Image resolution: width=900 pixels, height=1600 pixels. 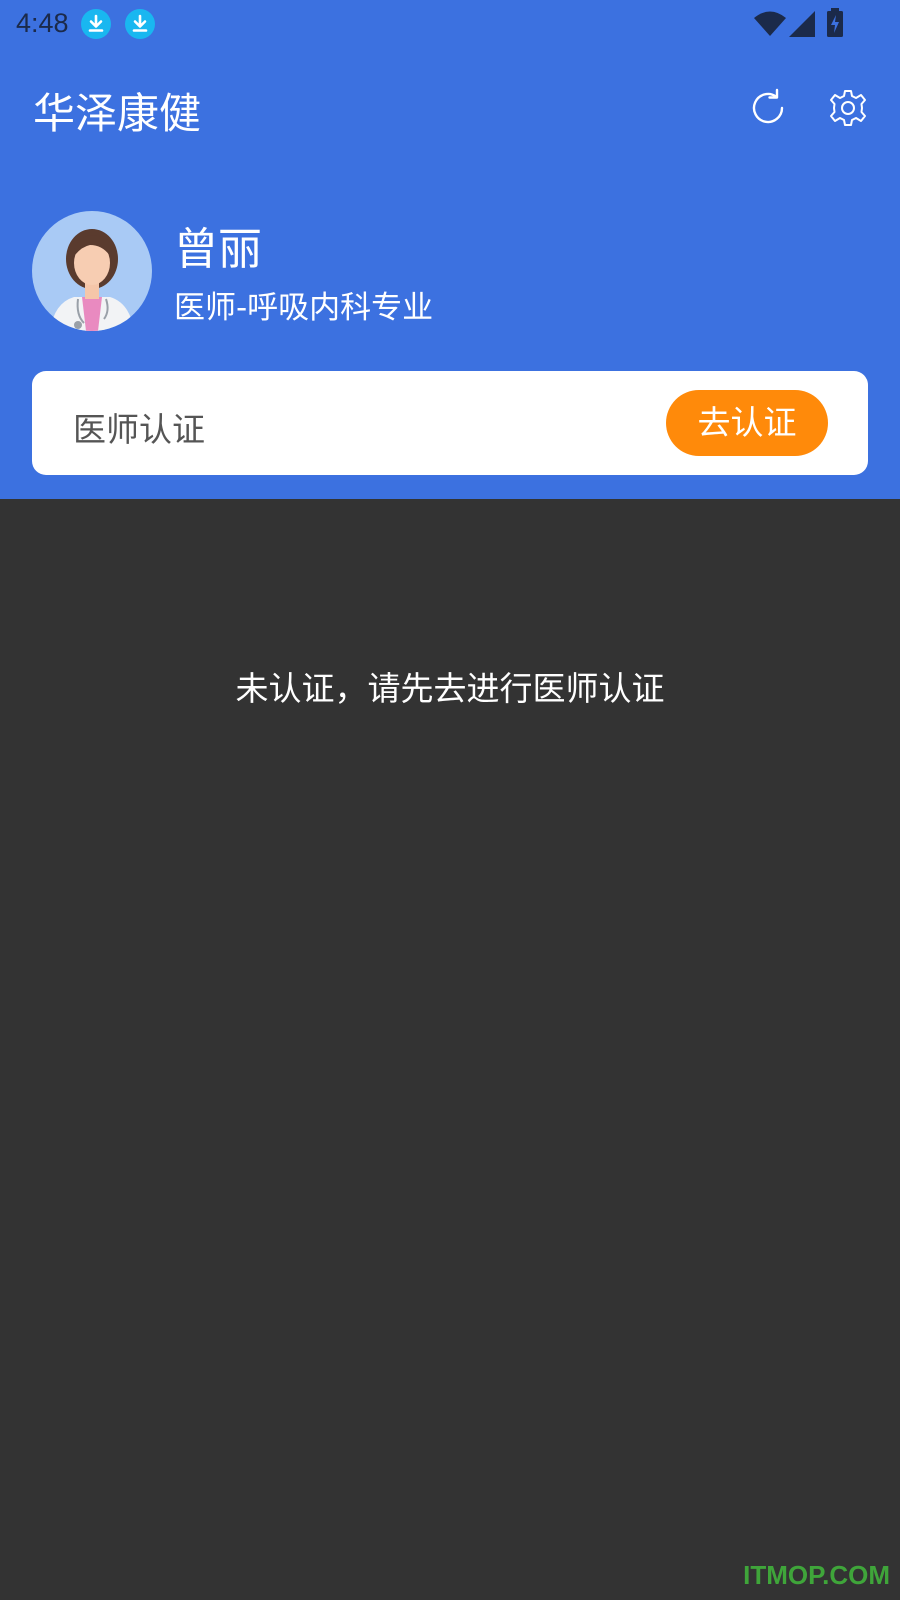 What do you see at coordinates (42, 23) in the screenshot?
I see `status-time: 4:48` at bounding box center [42, 23].